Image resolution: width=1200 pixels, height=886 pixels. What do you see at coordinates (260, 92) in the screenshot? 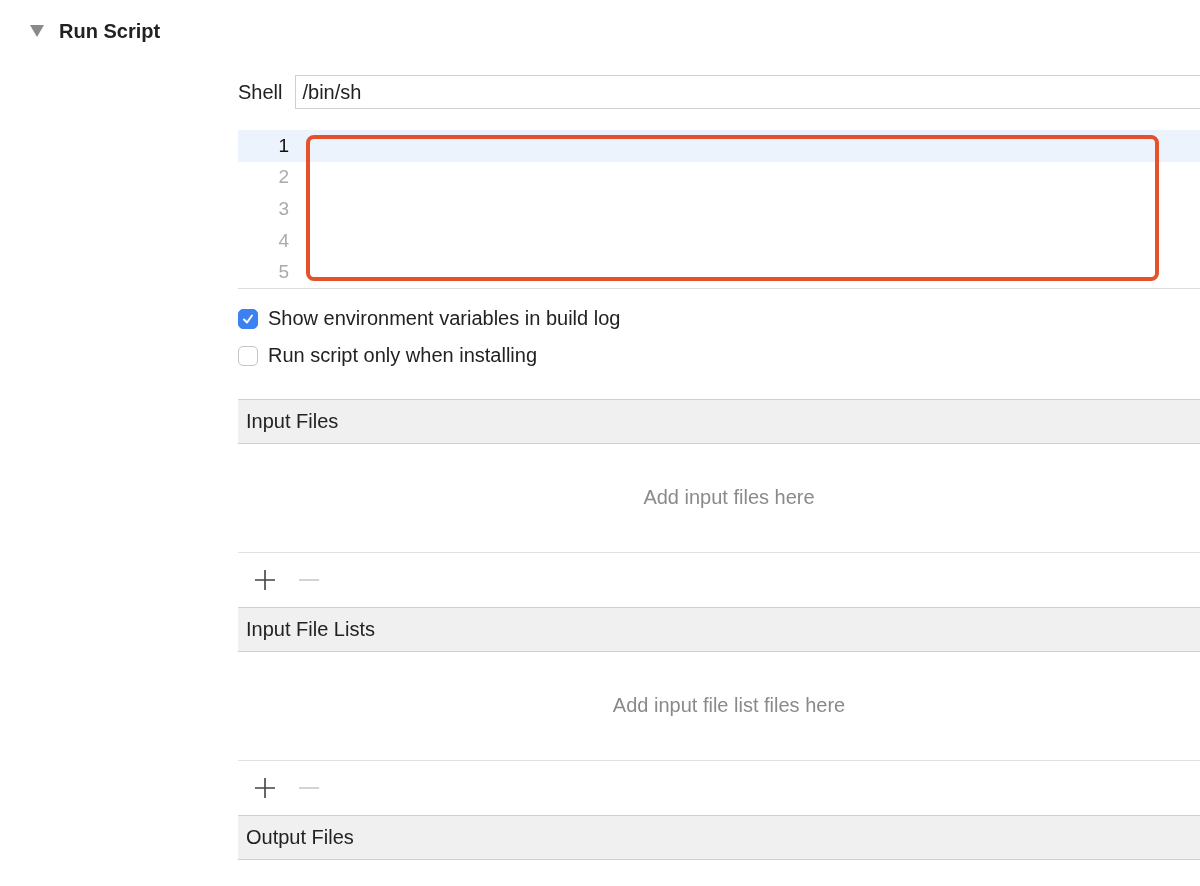
I see `shell-label: Shell` at bounding box center [260, 92].